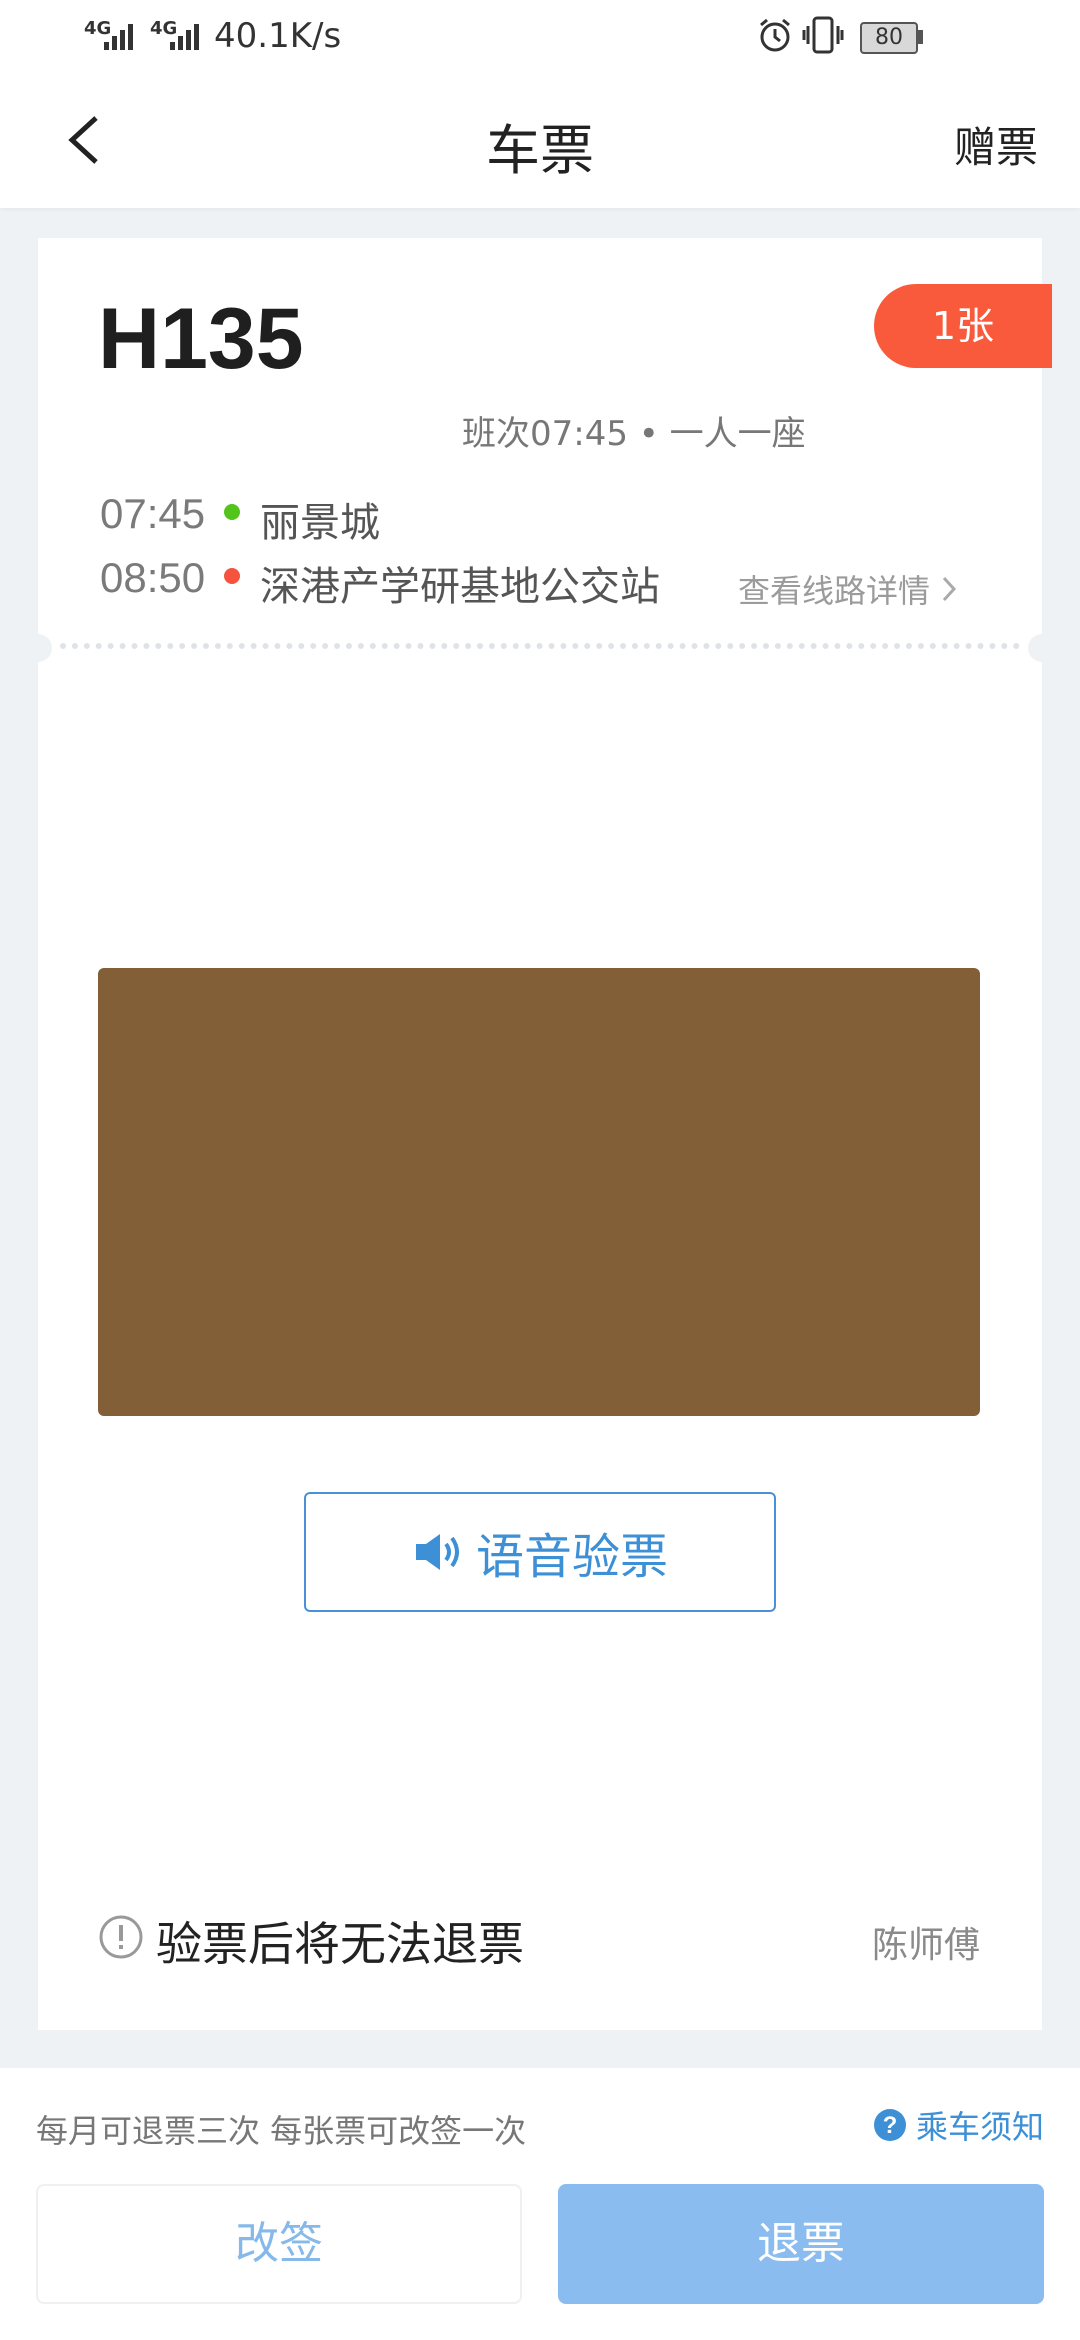  What do you see at coordinates (823, 35) in the screenshot?
I see `vibrate-icon` at bounding box center [823, 35].